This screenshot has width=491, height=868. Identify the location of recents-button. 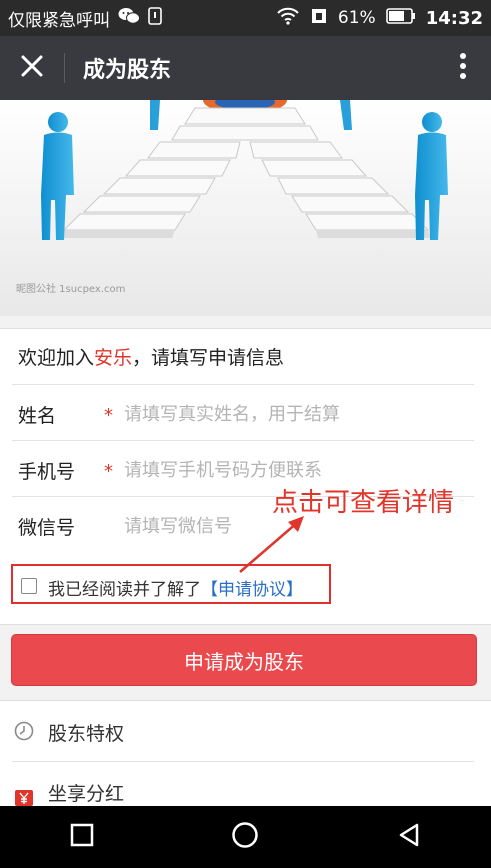
(82, 837).